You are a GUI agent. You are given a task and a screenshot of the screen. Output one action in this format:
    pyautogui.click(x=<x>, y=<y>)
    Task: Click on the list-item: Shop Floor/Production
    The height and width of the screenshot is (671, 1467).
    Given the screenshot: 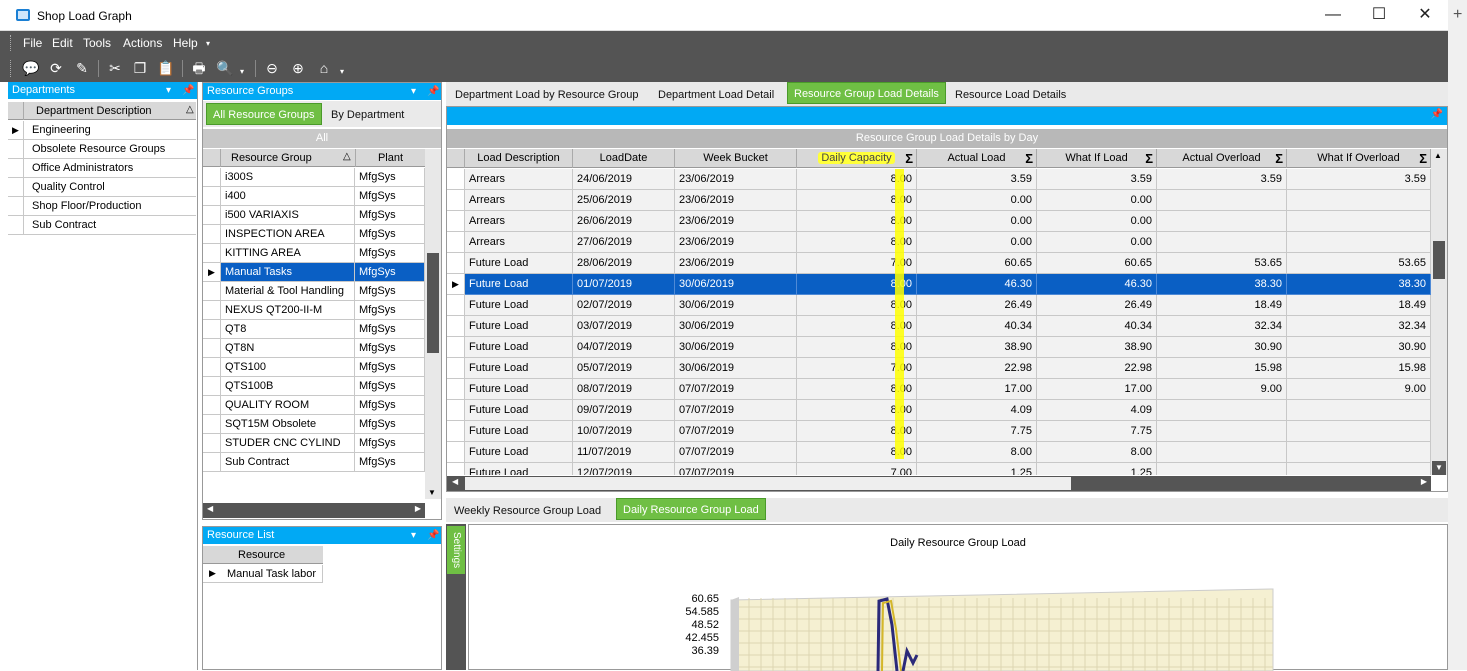 What is the action you would take?
    pyautogui.click(x=102, y=206)
    